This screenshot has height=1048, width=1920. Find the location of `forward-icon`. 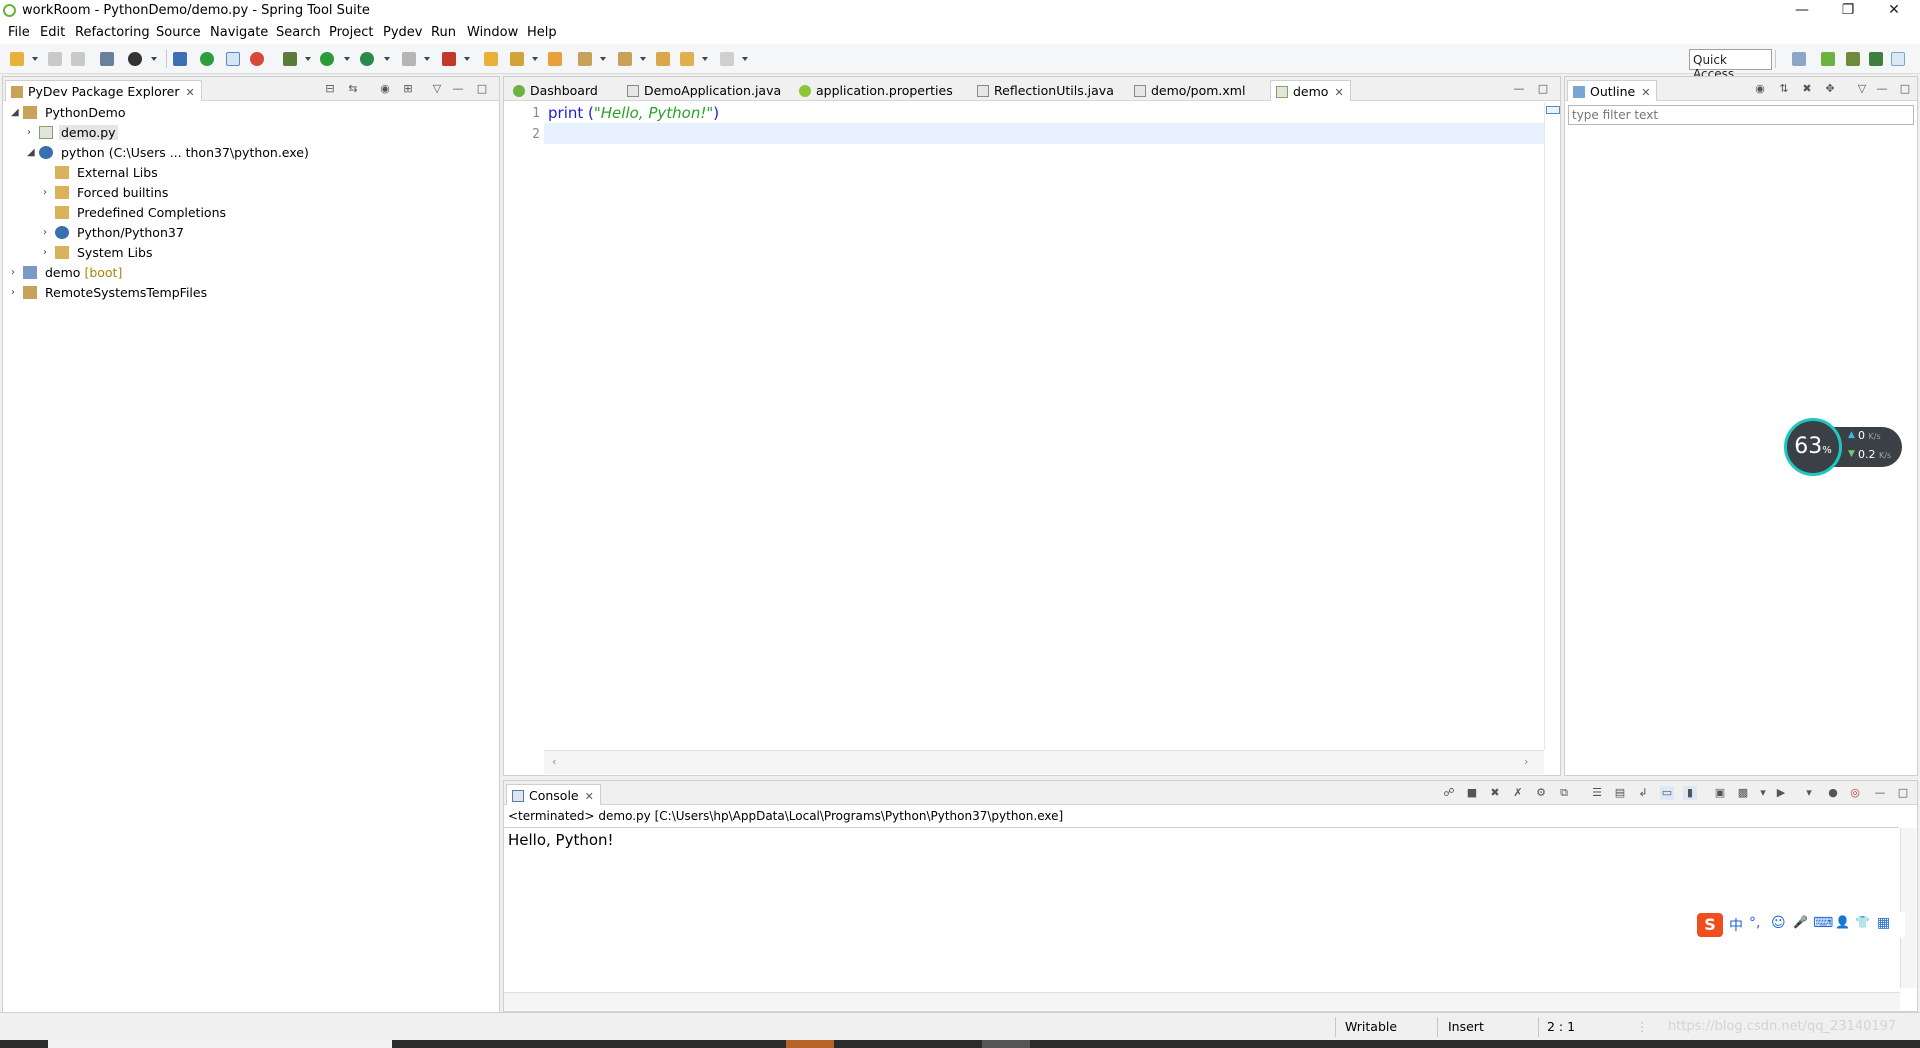

forward-icon is located at coordinates (727, 59).